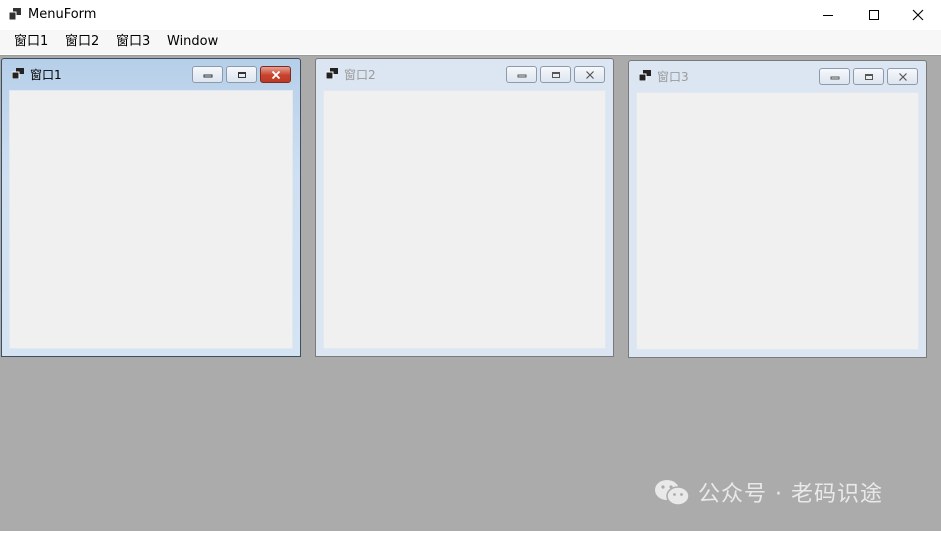 The height and width of the screenshot is (533, 941). I want to click on title-bar: MenuForm, so click(470, 15).